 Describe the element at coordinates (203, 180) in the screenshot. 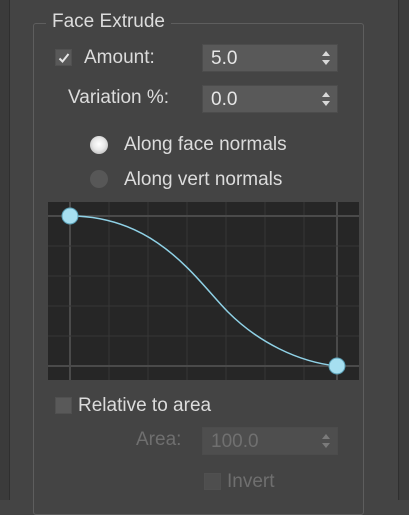

I see `radio-vert-normals-label: Along vert normals` at that location.